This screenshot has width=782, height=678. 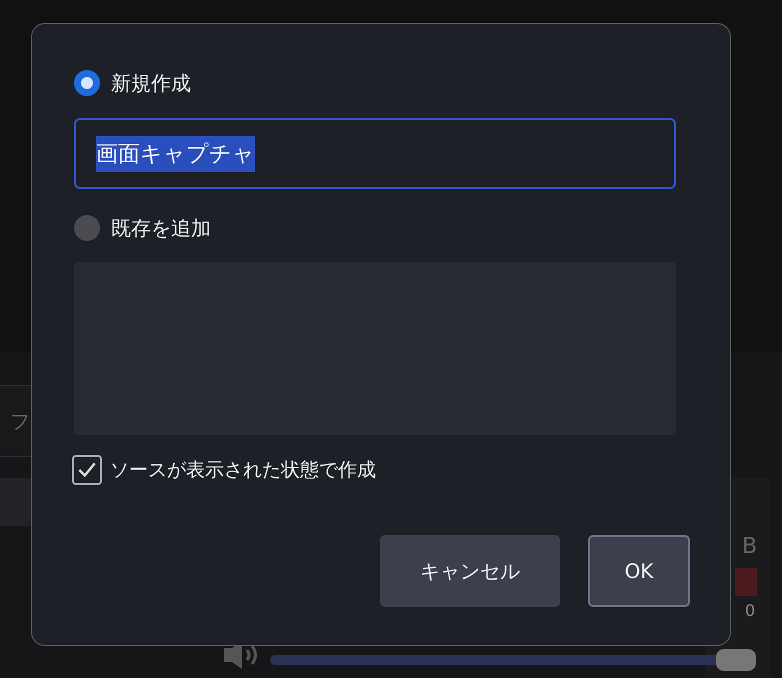 What do you see at coordinates (381, 83) in the screenshot?
I see `radio-option: 新規作成` at bounding box center [381, 83].